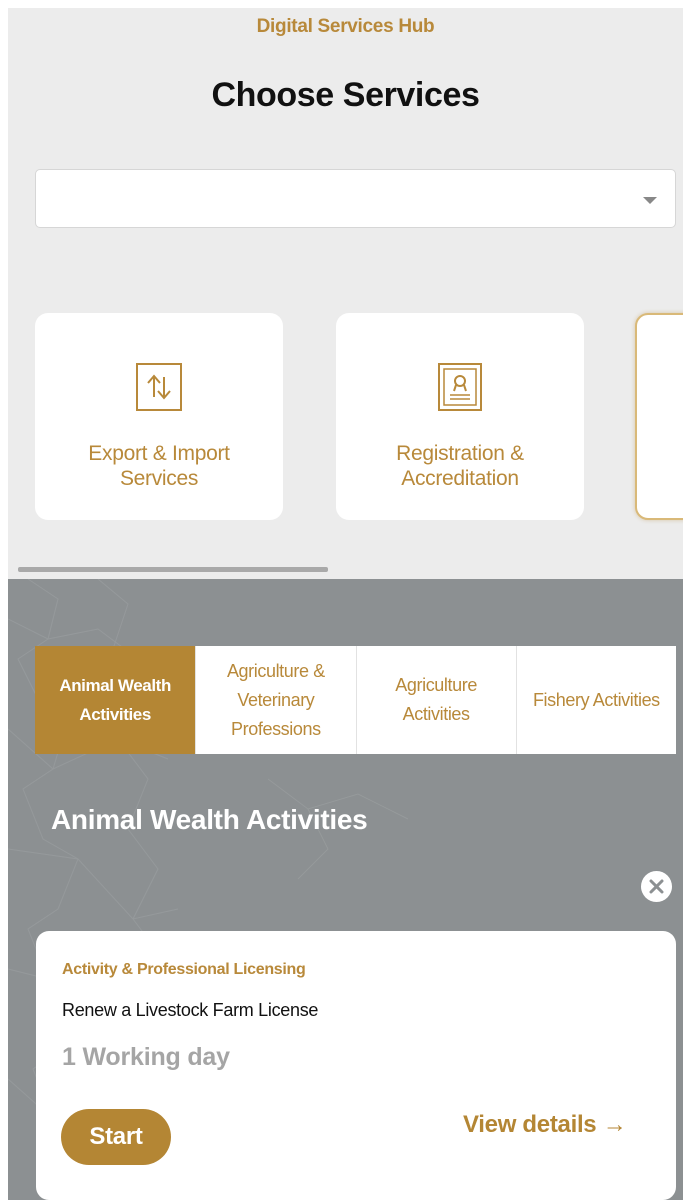 This screenshot has width=683, height=1200. What do you see at coordinates (345, 26) in the screenshot?
I see `hub-title: Digital Services Hub` at bounding box center [345, 26].